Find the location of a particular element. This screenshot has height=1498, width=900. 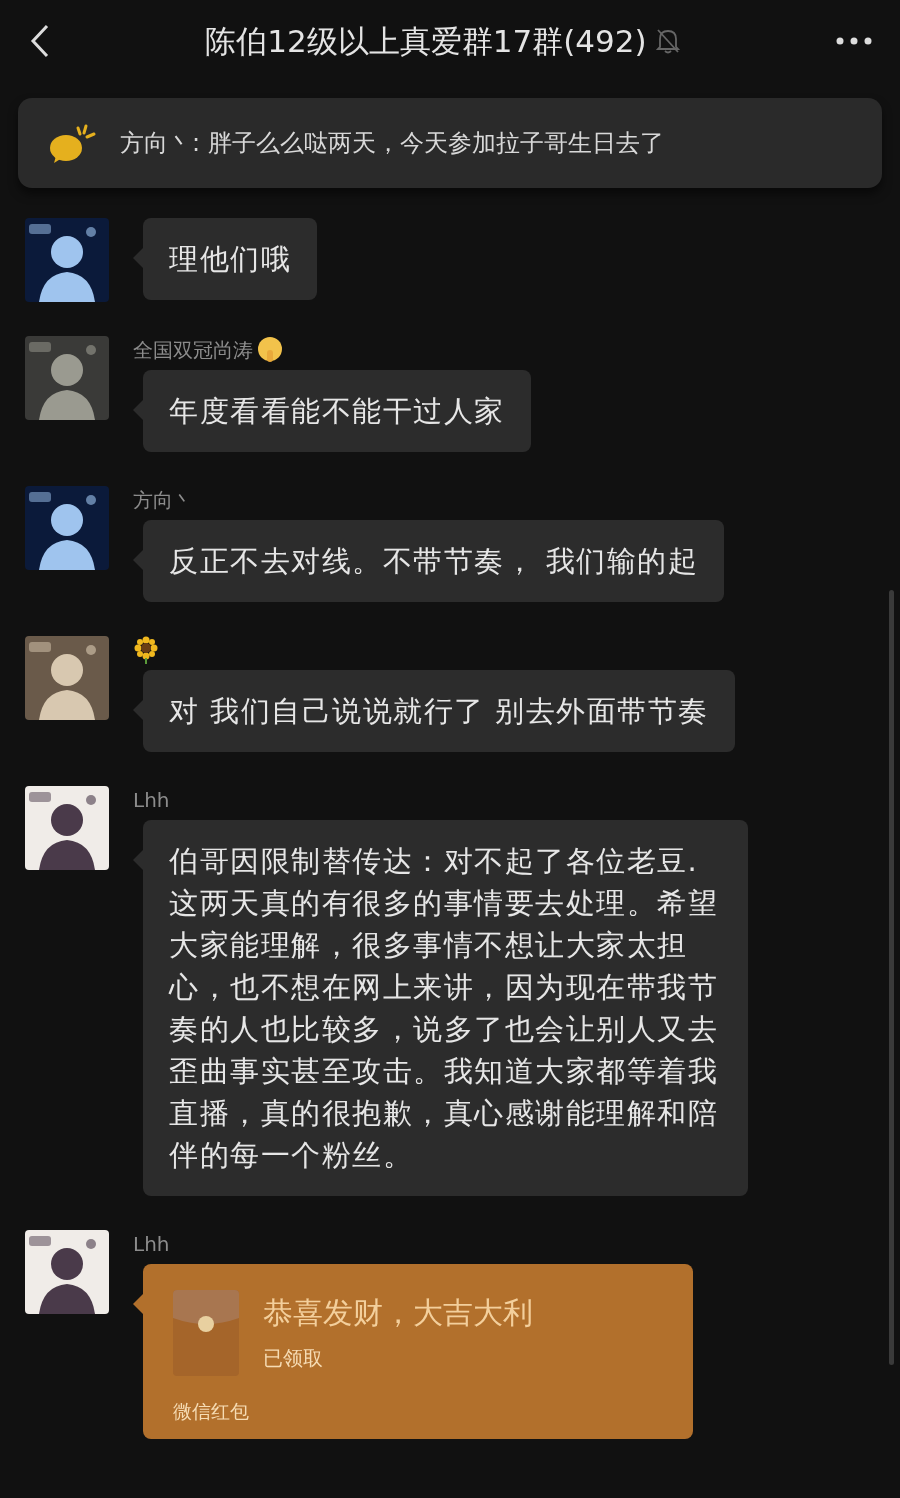

notice-icon is located at coordinates (72, 143).